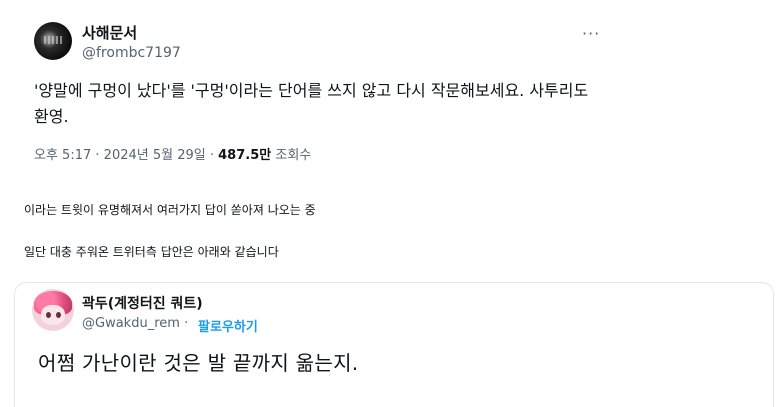 This screenshot has width=779, height=407. What do you see at coordinates (170, 210) in the screenshot?
I see `caption-line-1: 이라는 트윗이 유명해져서 여러가지 답이 쏟아져 나오는 중` at bounding box center [170, 210].